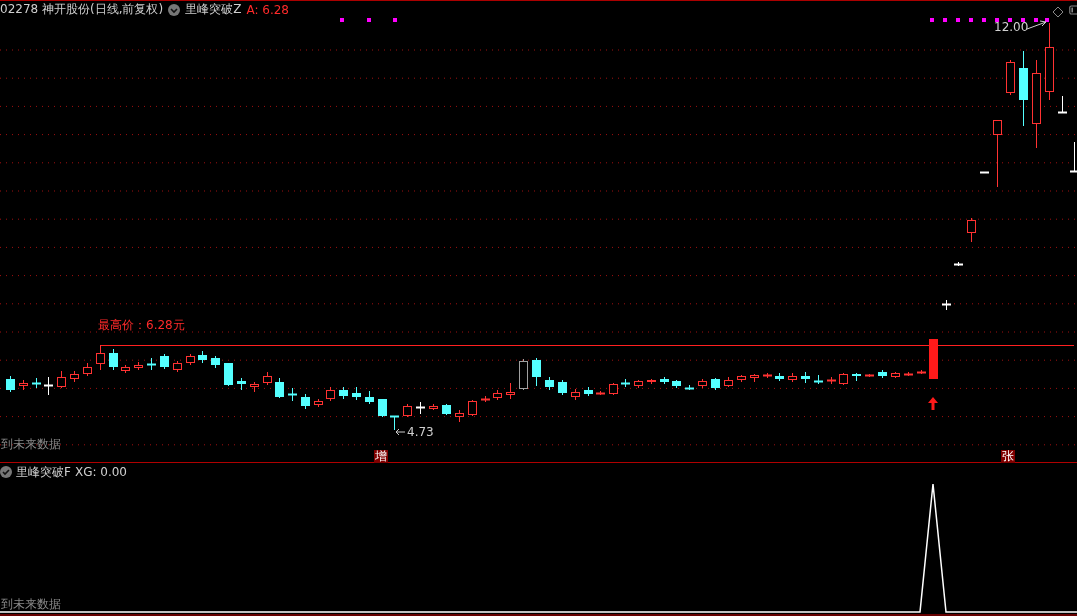  What do you see at coordinates (141, 325) in the screenshot?
I see `high-price-label: 最高价：6.28元` at bounding box center [141, 325].